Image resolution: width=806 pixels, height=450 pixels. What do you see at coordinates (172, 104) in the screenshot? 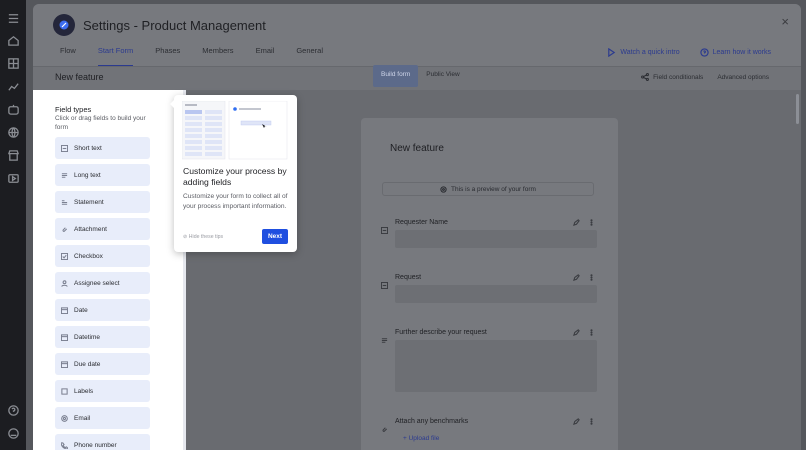
I see `tip-arrow` at bounding box center [172, 104].